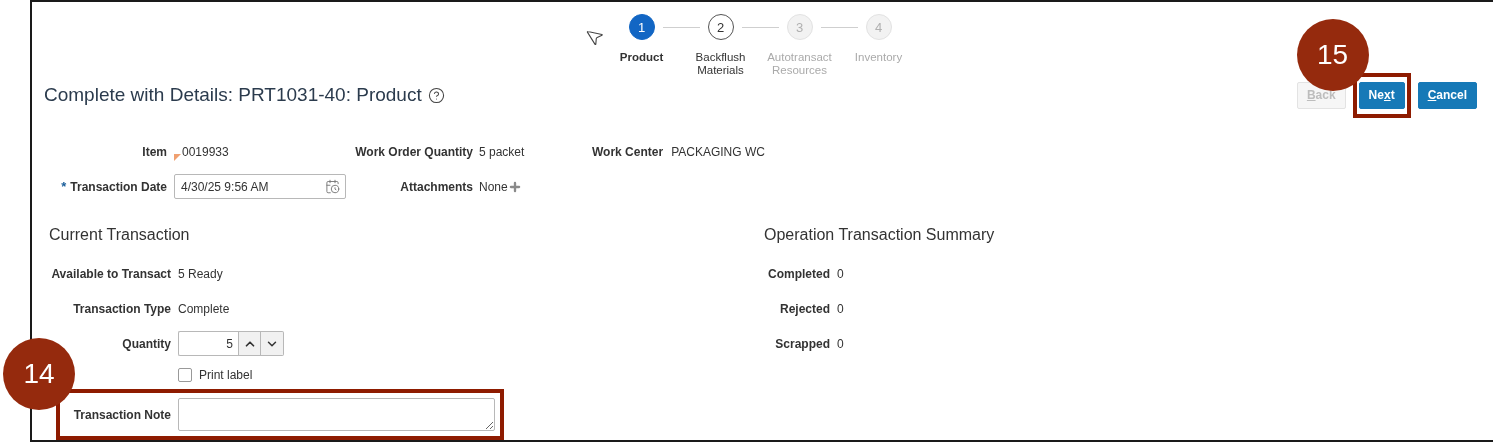 The image size is (1493, 444). I want to click on field-label: Scrapped, so click(802, 343).